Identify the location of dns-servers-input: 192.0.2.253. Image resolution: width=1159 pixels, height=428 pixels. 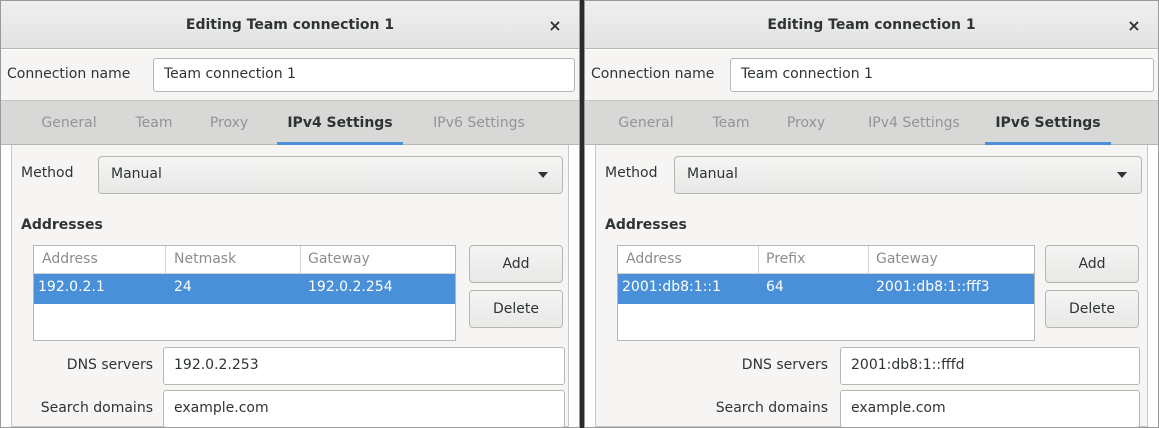
(364, 366).